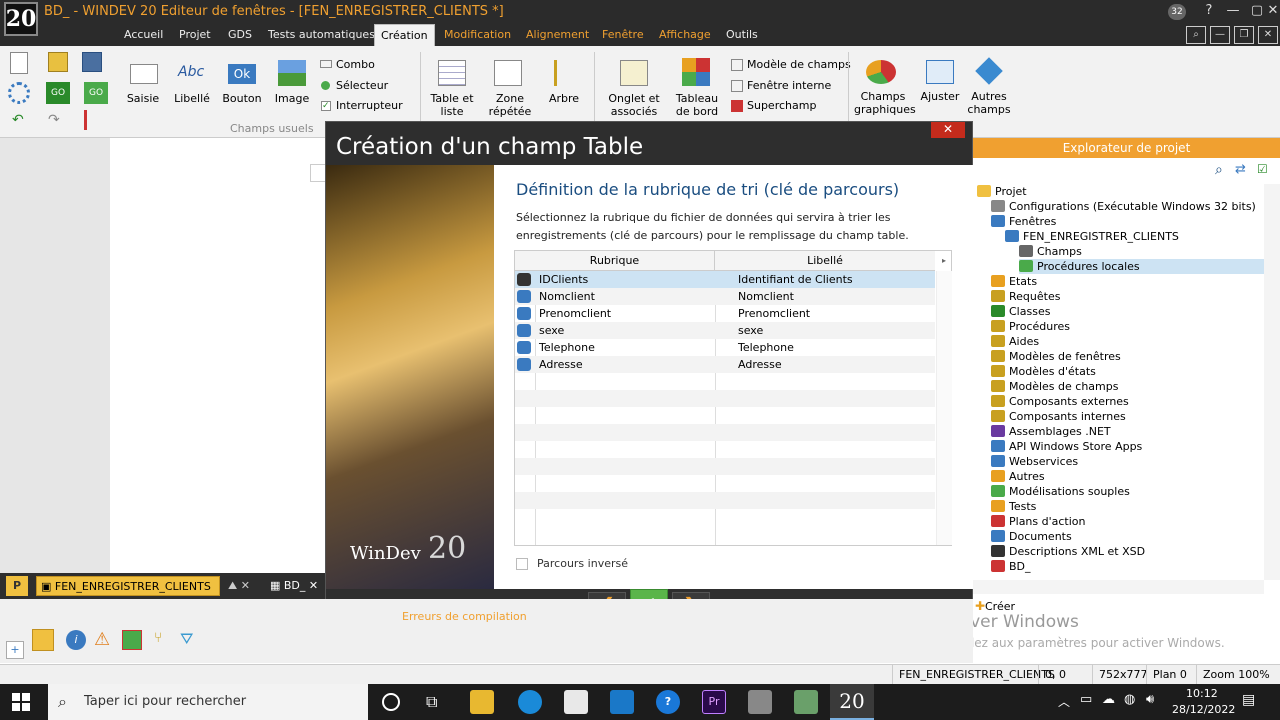 This screenshot has height=720, width=1280. Describe the element at coordinates (295, 586) in the screenshot. I see `tab-bd: ▦ BD_ ✕` at that location.